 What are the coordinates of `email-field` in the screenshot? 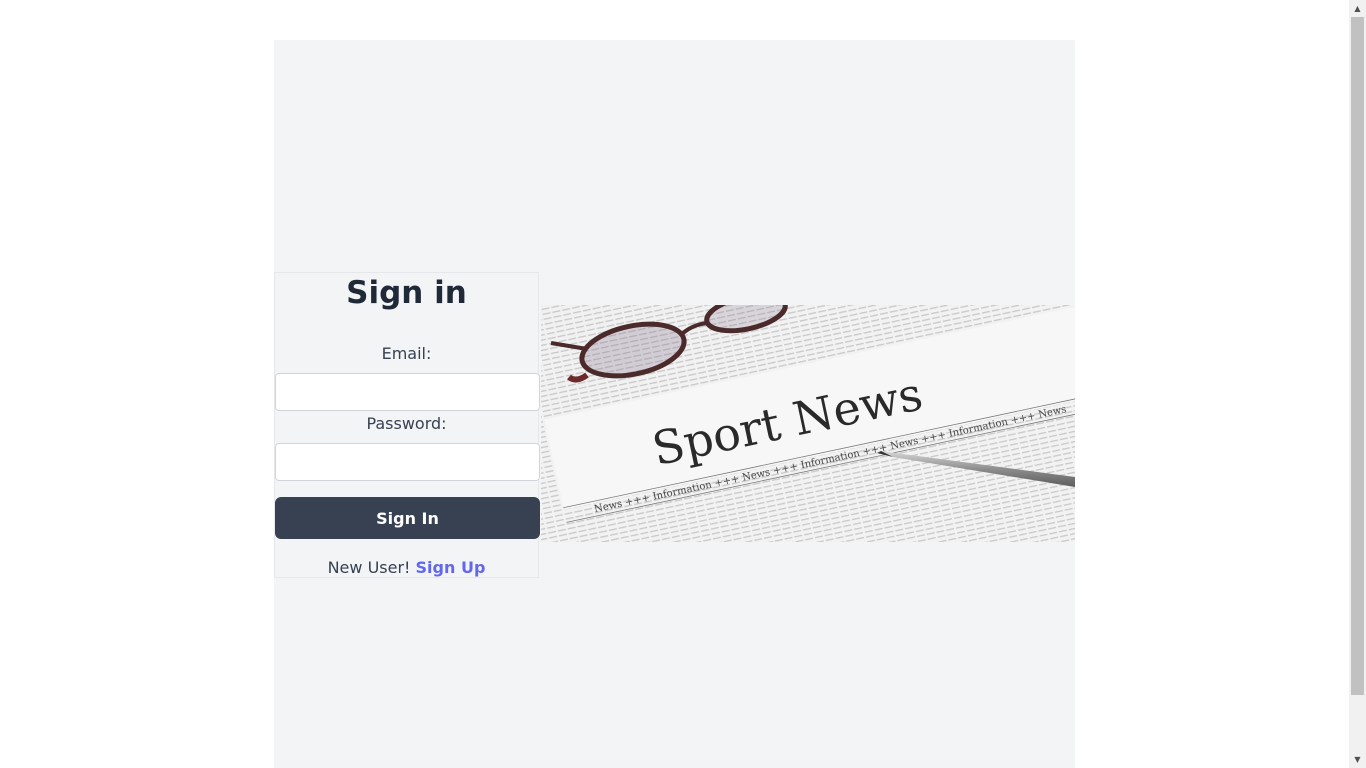 It's located at (407, 392).